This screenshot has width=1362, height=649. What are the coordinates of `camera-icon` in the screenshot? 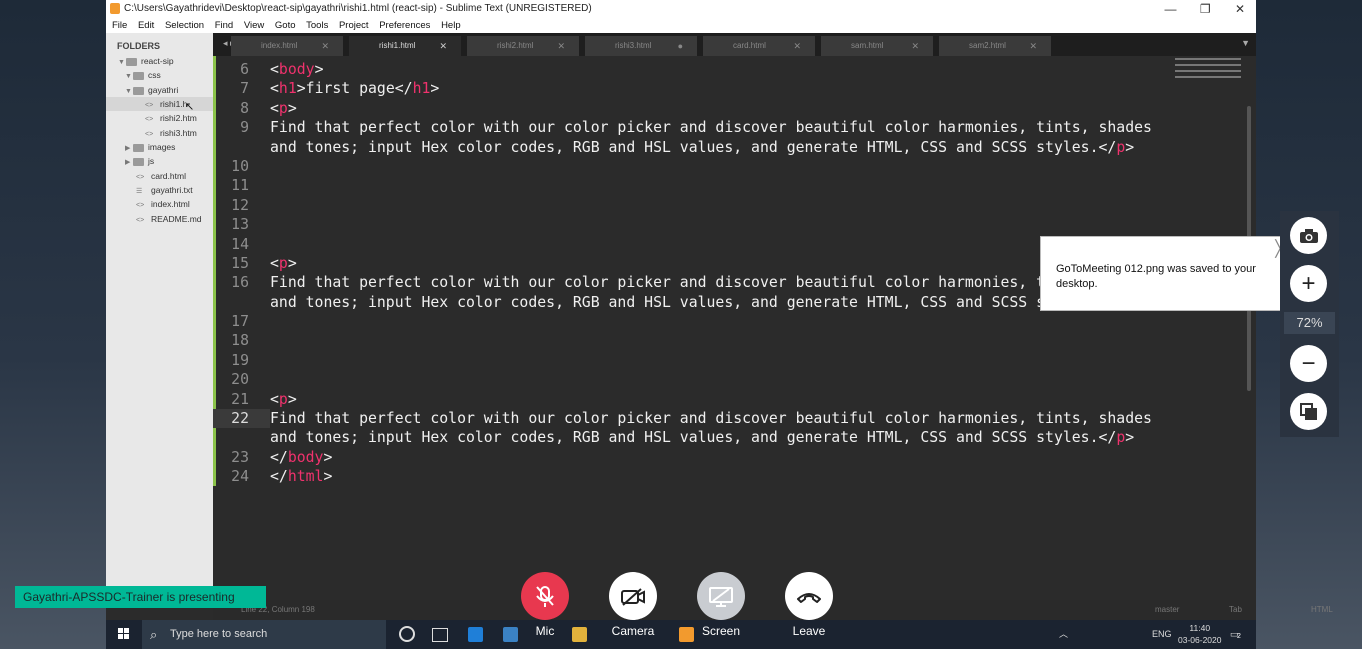 It's located at (1308, 236).